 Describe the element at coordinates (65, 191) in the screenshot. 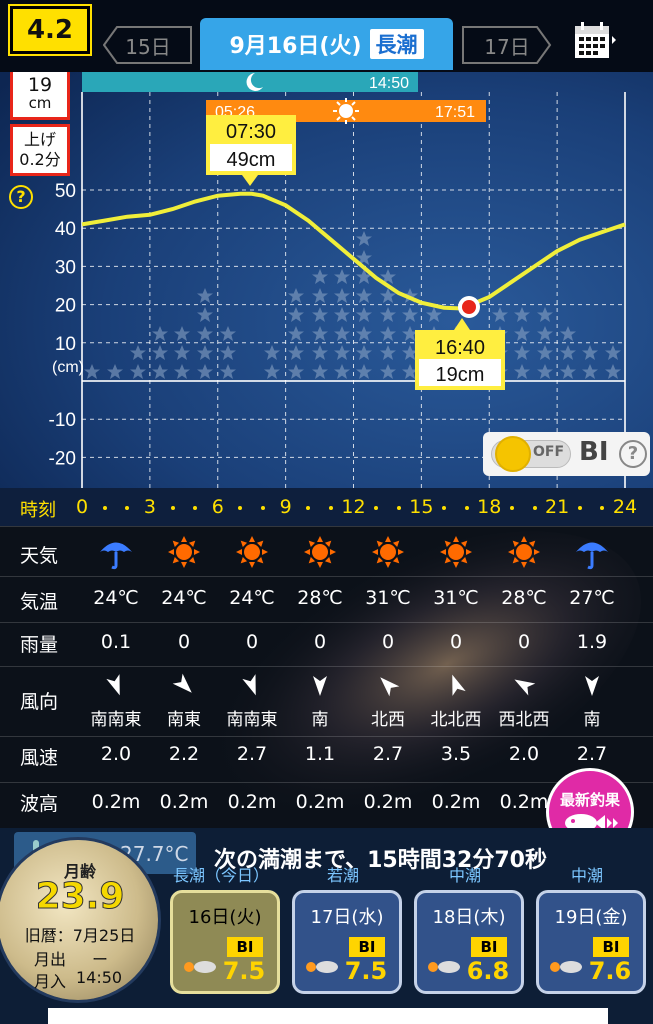

I see `y-tick-label: 50` at that location.